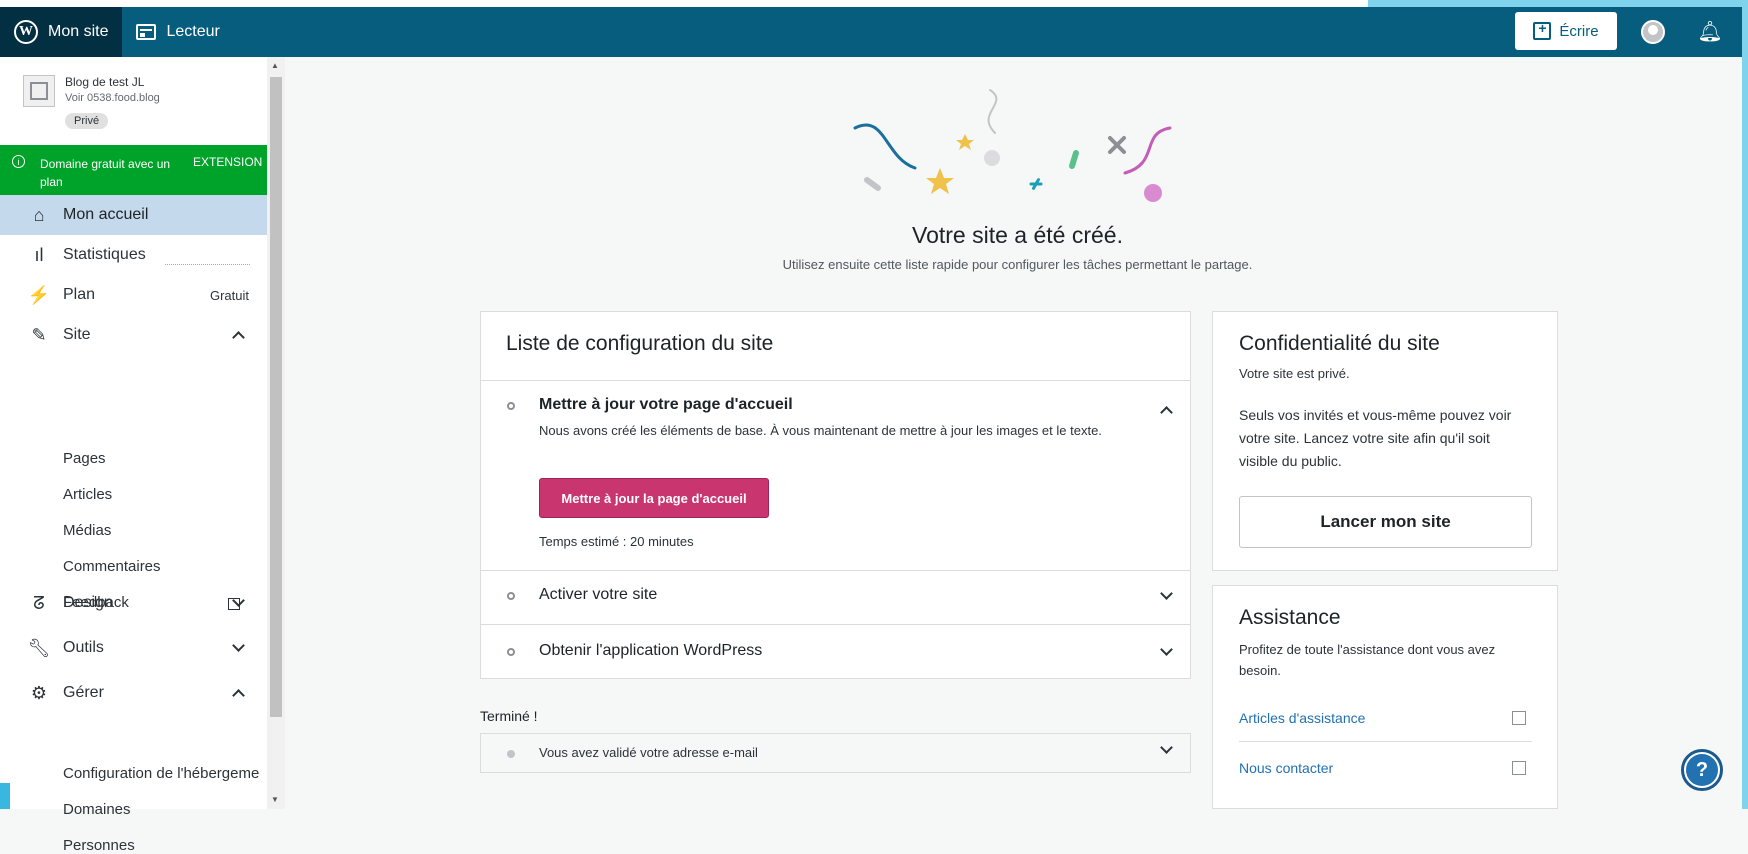  I want to click on sidebar-scrollbar: ▲ ▼, so click(276, 433).